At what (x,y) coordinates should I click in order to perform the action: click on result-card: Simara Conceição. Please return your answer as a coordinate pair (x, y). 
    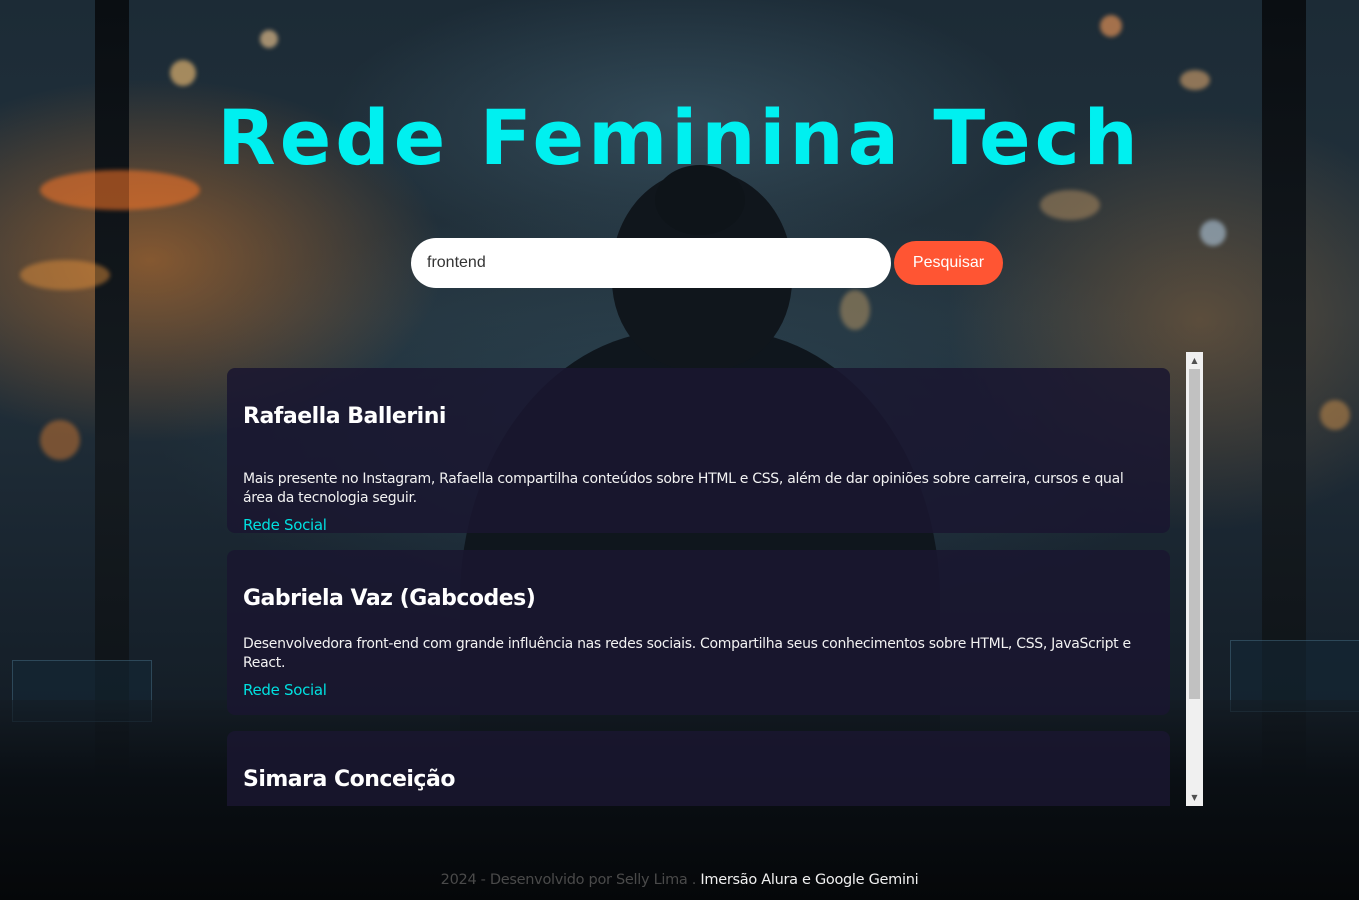
    Looking at the image, I should click on (698, 768).